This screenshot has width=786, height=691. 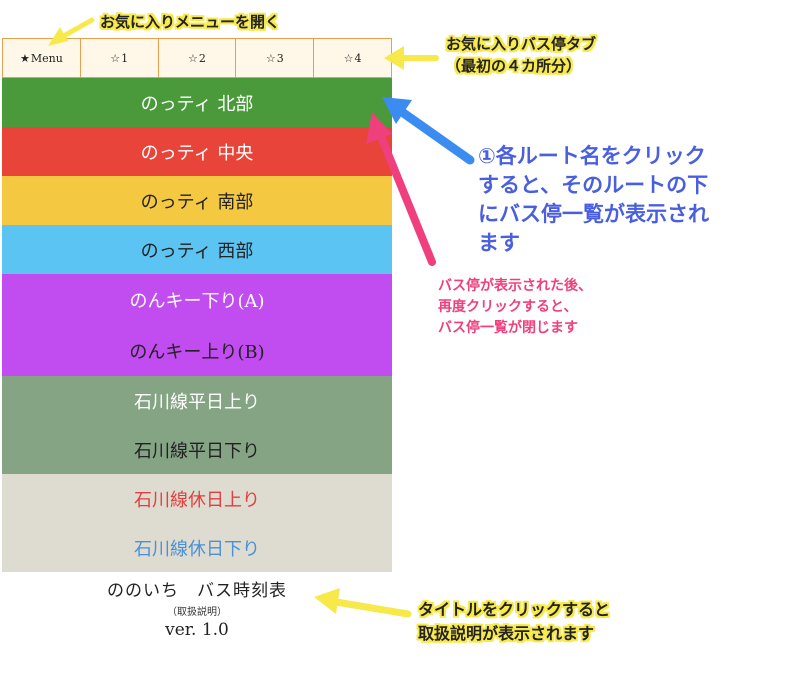 What do you see at coordinates (593, 200) in the screenshot?
I see `annotation-routes: ①各ルート名をクリック すると、そのルートの下 にバス停一覧が表示され ます` at bounding box center [593, 200].